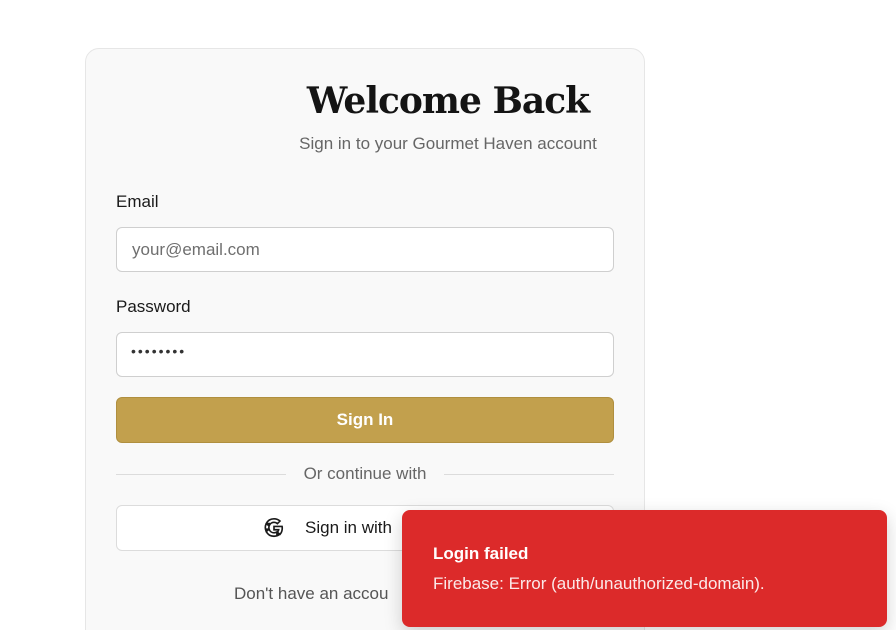 Image resolution: width=896 pixels, height=630 pixels. I want to click on sign-in-button-label: Sign In, so click(365, 419).